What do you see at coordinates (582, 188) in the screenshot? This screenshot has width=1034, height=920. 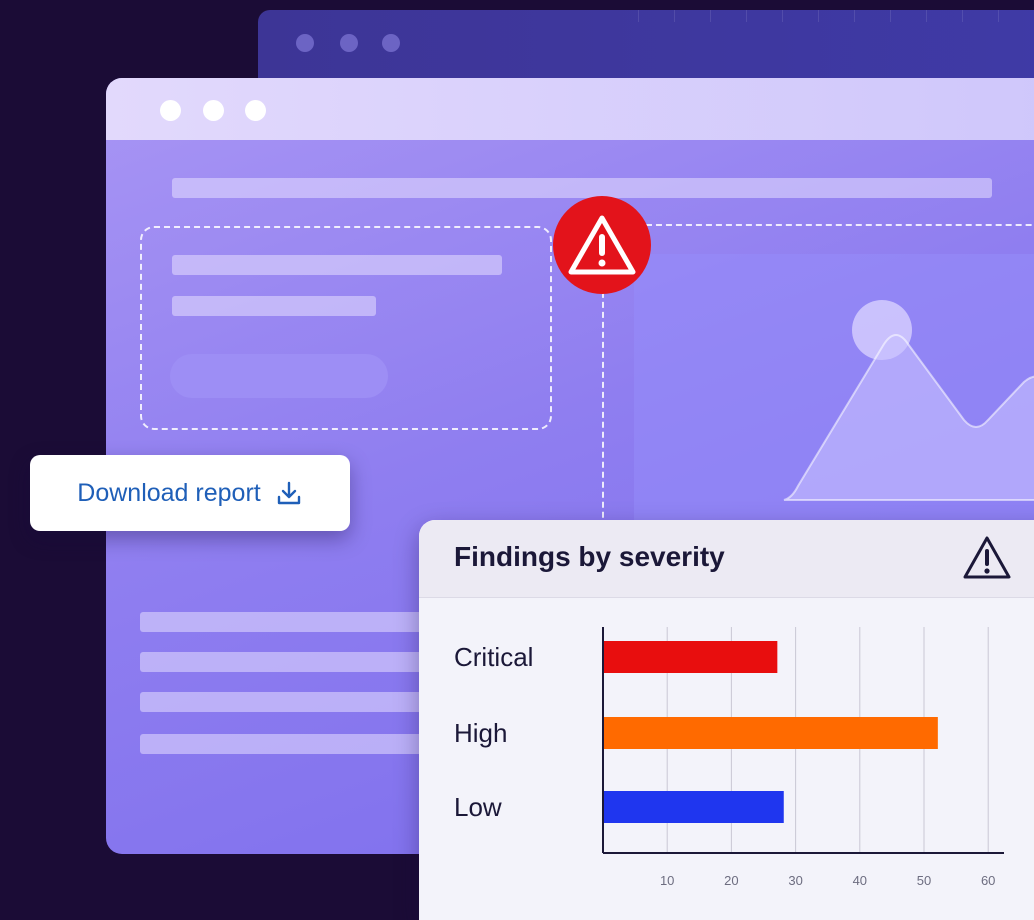 I see `placeholder-header-bar` at bounding box center [582, 188].